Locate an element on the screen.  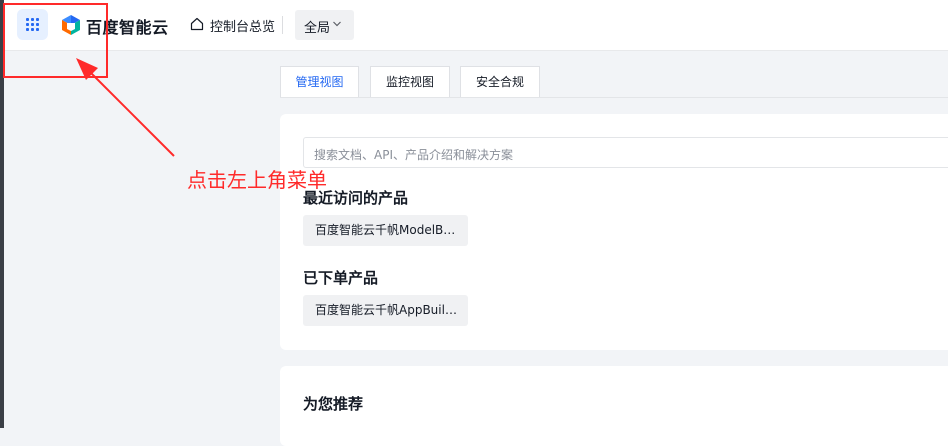
home-icon is located at coordinates (197, 24).